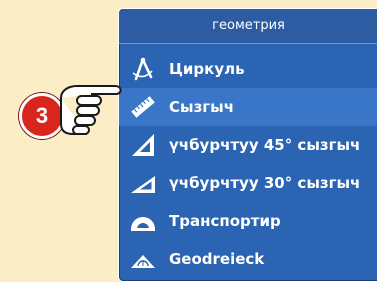 The height and width of the screenshot is (282, 377). I want to click on menu-item-ruler: Сызгыч, so click(248, 107).